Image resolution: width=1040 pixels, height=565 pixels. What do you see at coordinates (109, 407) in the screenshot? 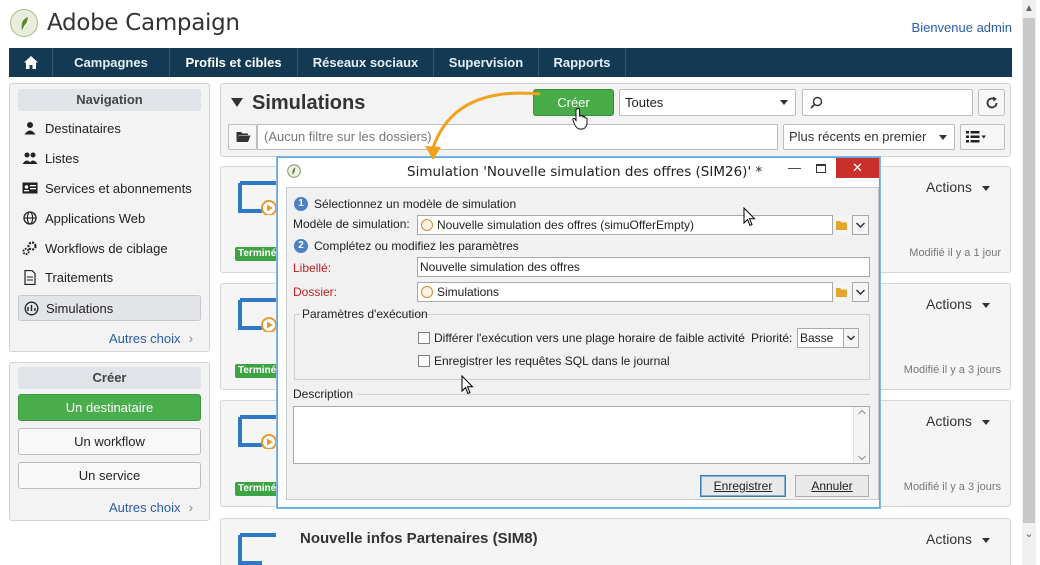
I see `create-recipient-button: Un destinataire` at bounding box center [109, 407].